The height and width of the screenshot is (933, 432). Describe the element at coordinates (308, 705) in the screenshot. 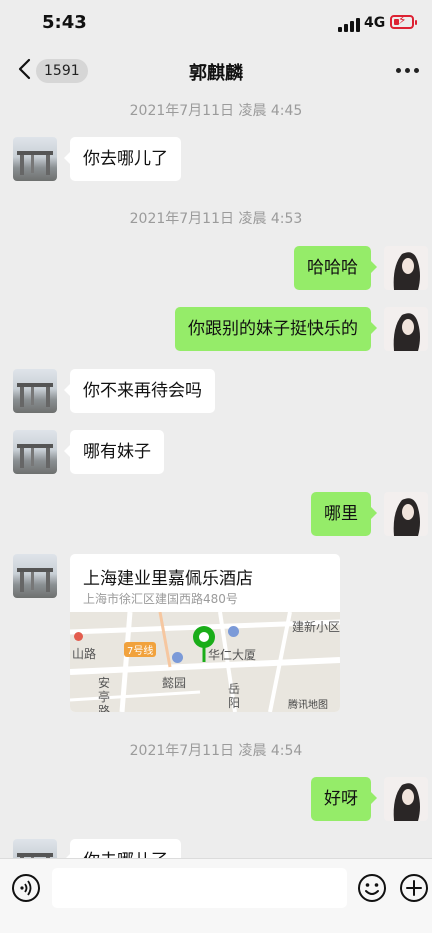

I see `map-provider-label: 腾讯地图` at that location.